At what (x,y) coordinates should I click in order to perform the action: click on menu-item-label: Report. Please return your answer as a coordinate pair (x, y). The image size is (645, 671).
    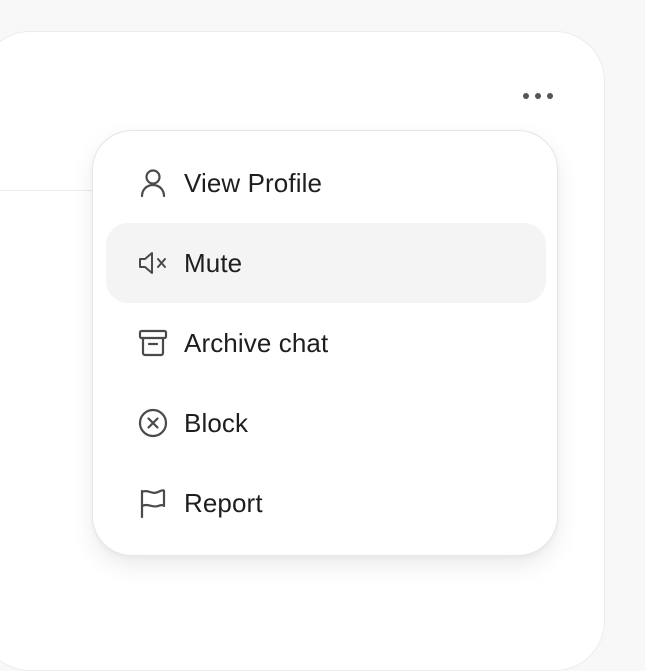
    Looking at the image, I should click on (223, 502).